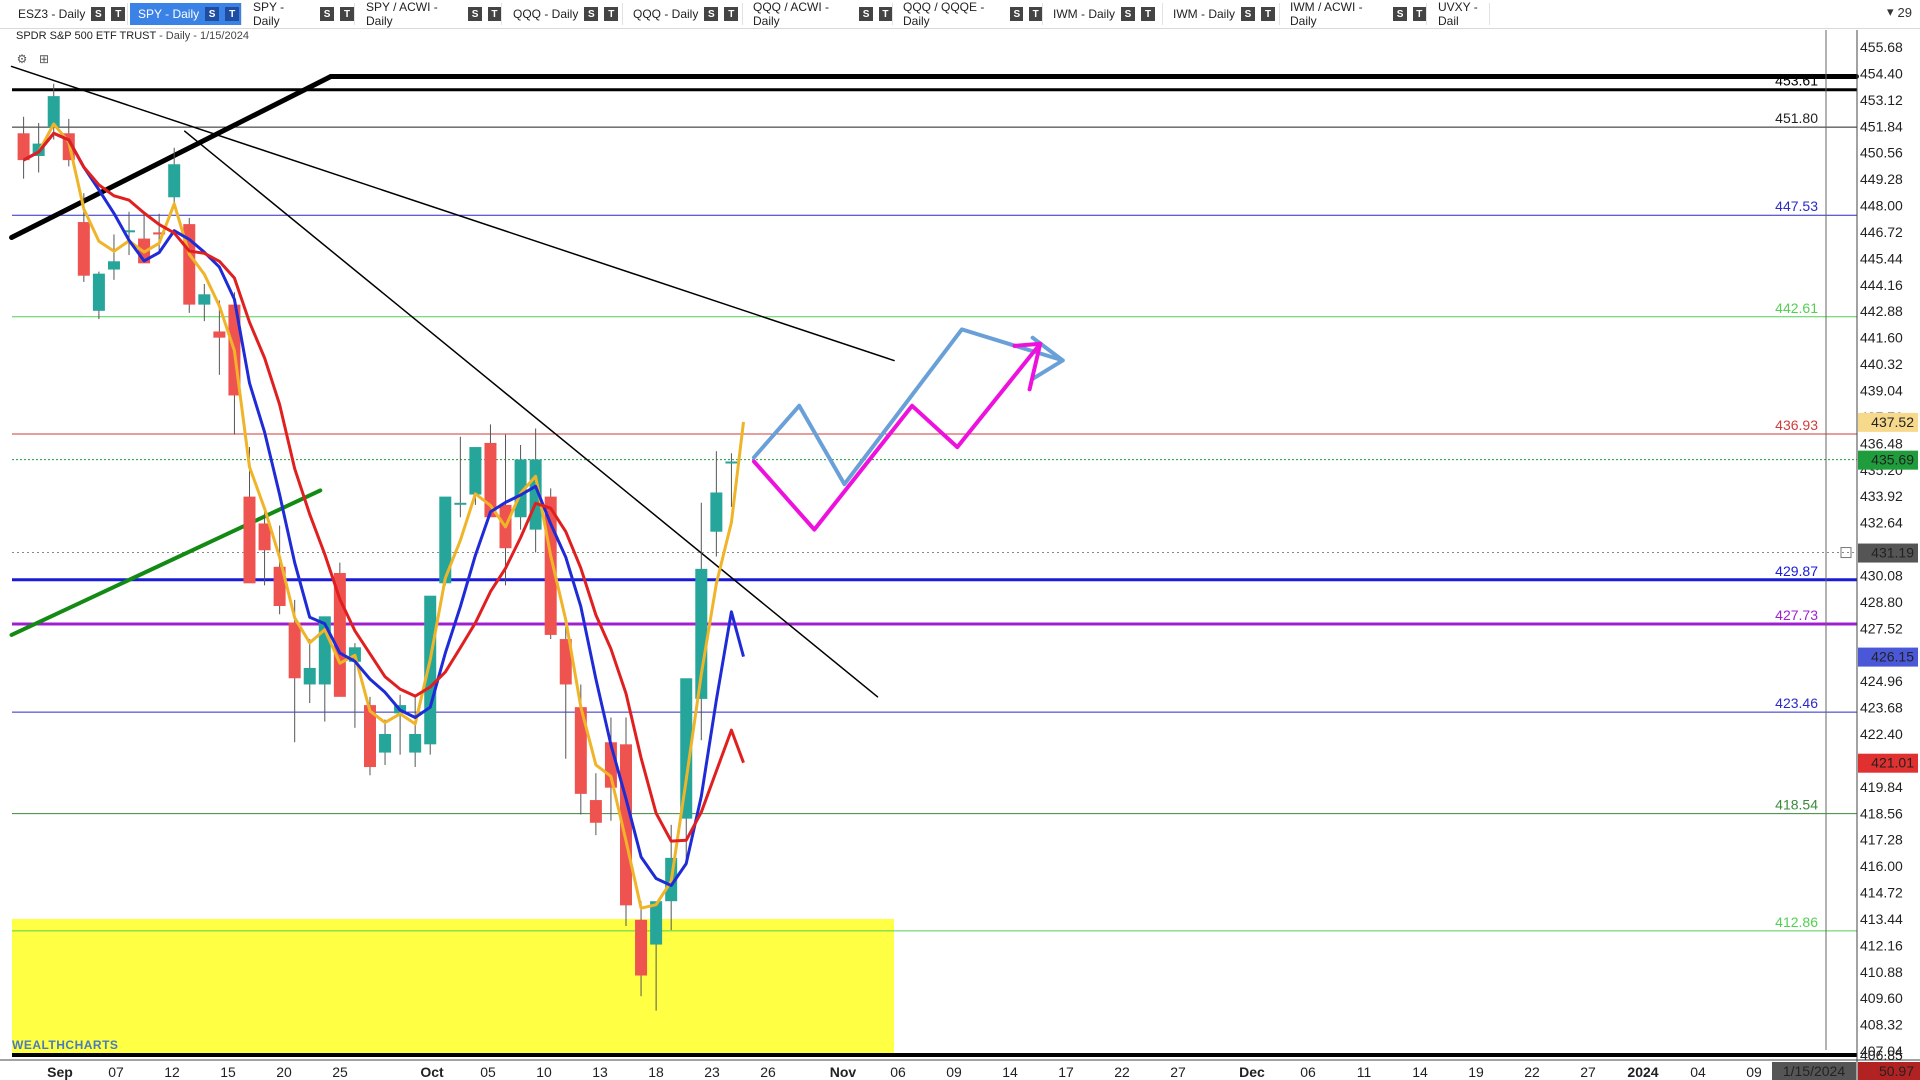  Describe the element at coordinates (1881, 232) in the screenshot. I see `price-axis-tick: 446.72` at that location.